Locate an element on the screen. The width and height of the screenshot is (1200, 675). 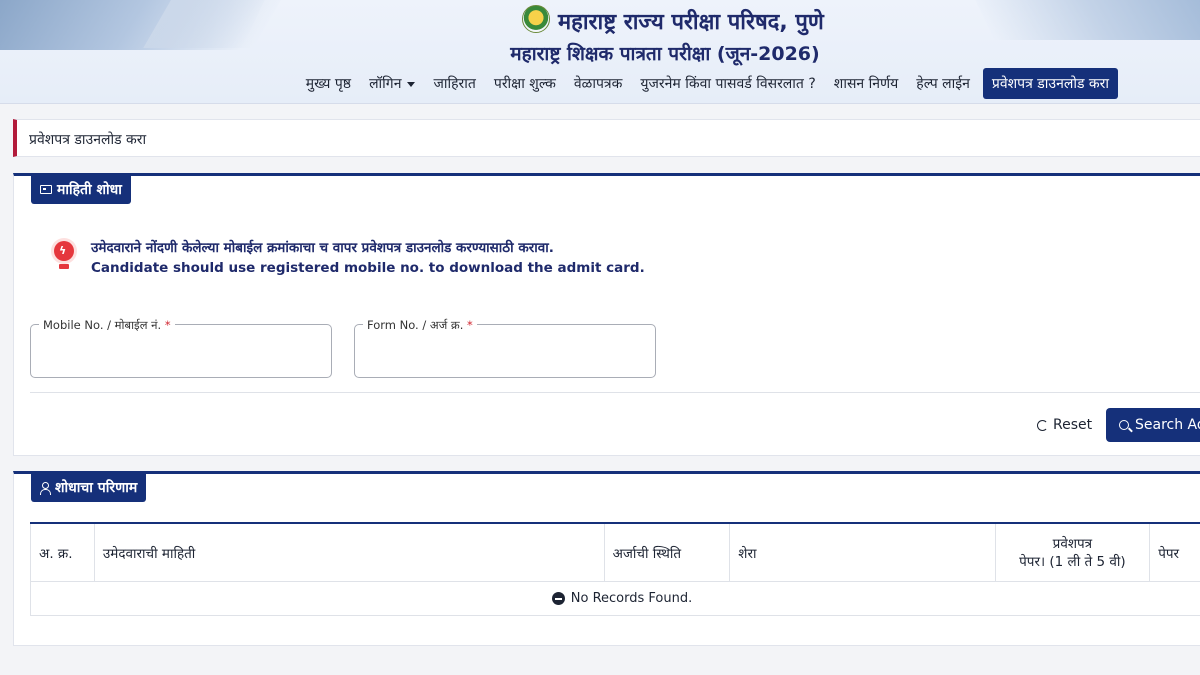
mobile-field: Mobile No. / मोबाईल नं. * is located at coordinates (181, 348).